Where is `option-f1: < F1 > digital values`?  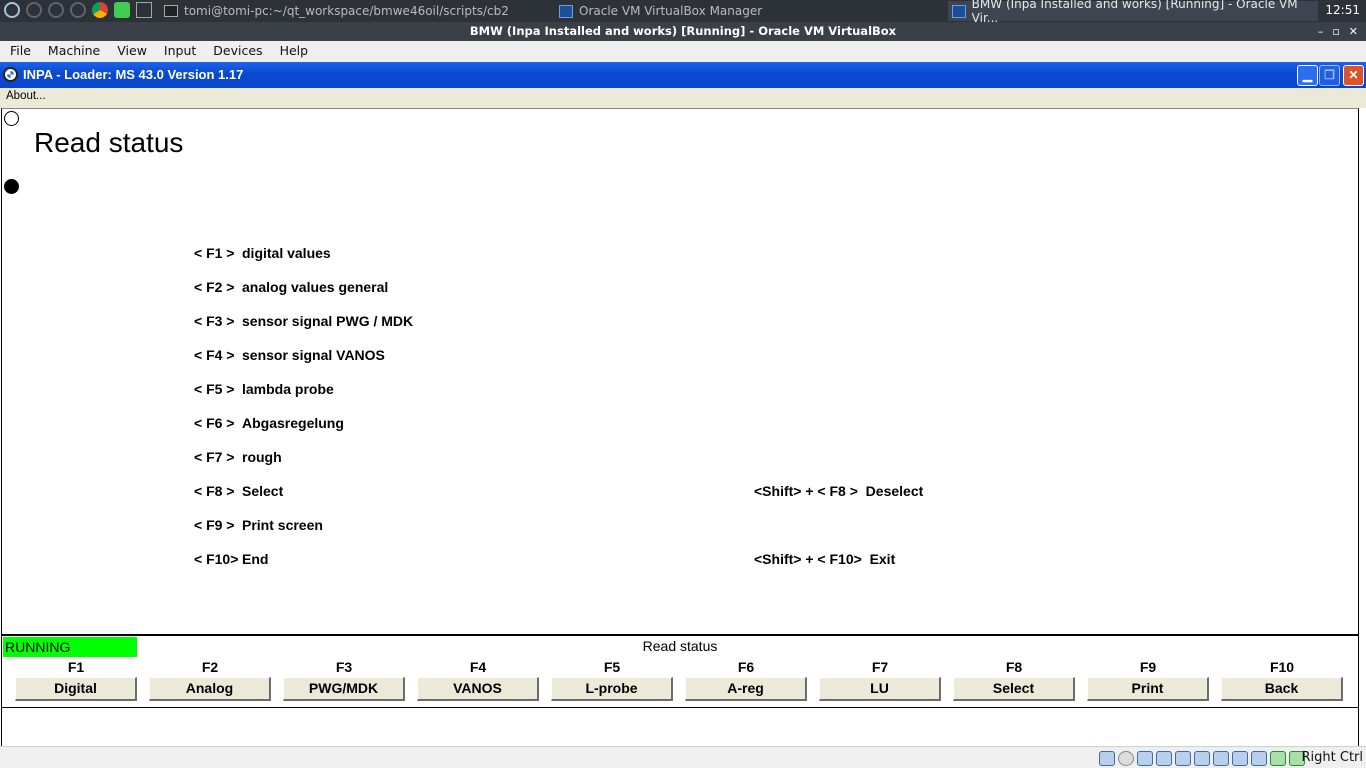 option-f1: < F1 > digital values is located at coordinates (262, 253).